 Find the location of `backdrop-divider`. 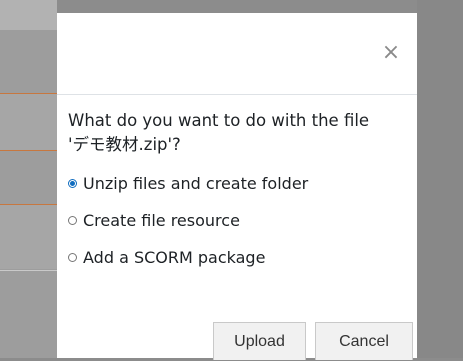

backdrop-divider is located at coordinates (28, 270).